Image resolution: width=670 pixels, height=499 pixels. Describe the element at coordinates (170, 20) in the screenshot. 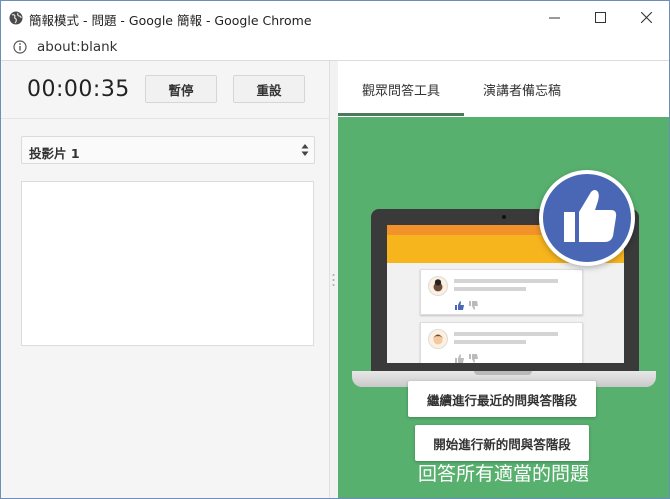

I see `window-title: 簡報模式 - 問題 - Google 簡報 - Google Chrome` at that location.